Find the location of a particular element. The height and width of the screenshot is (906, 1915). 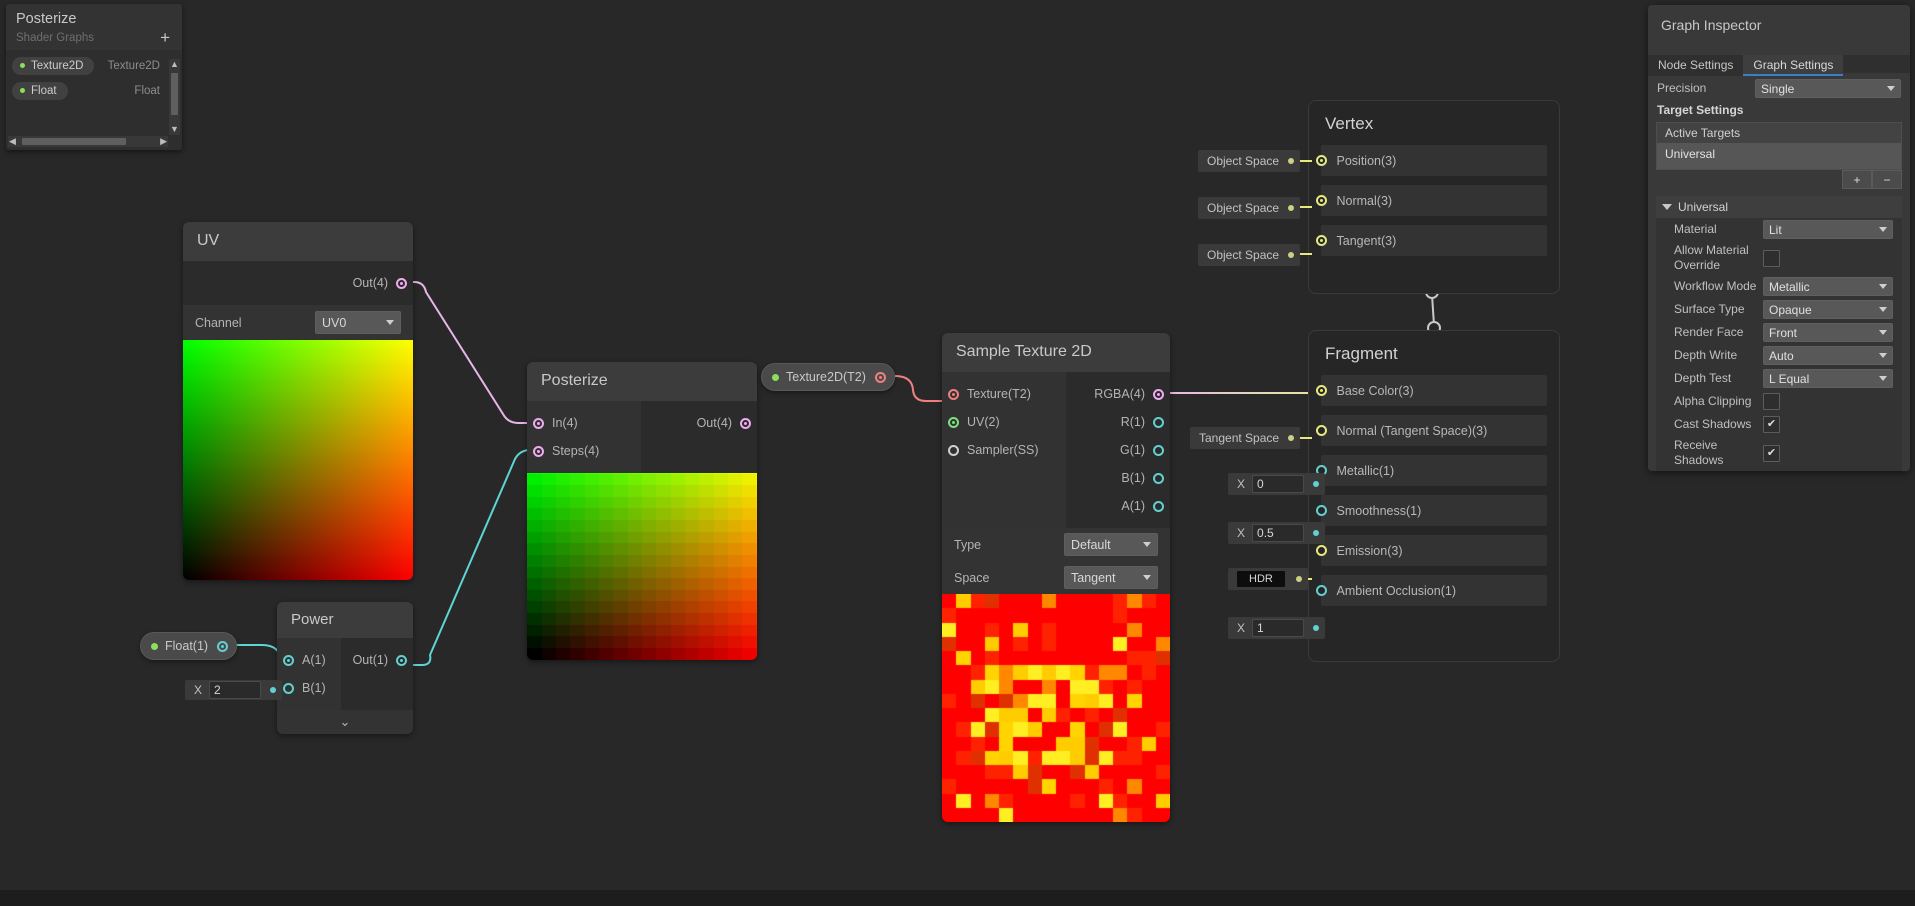

port-sample-g: G(1) is located at coordinates (1118, 450).